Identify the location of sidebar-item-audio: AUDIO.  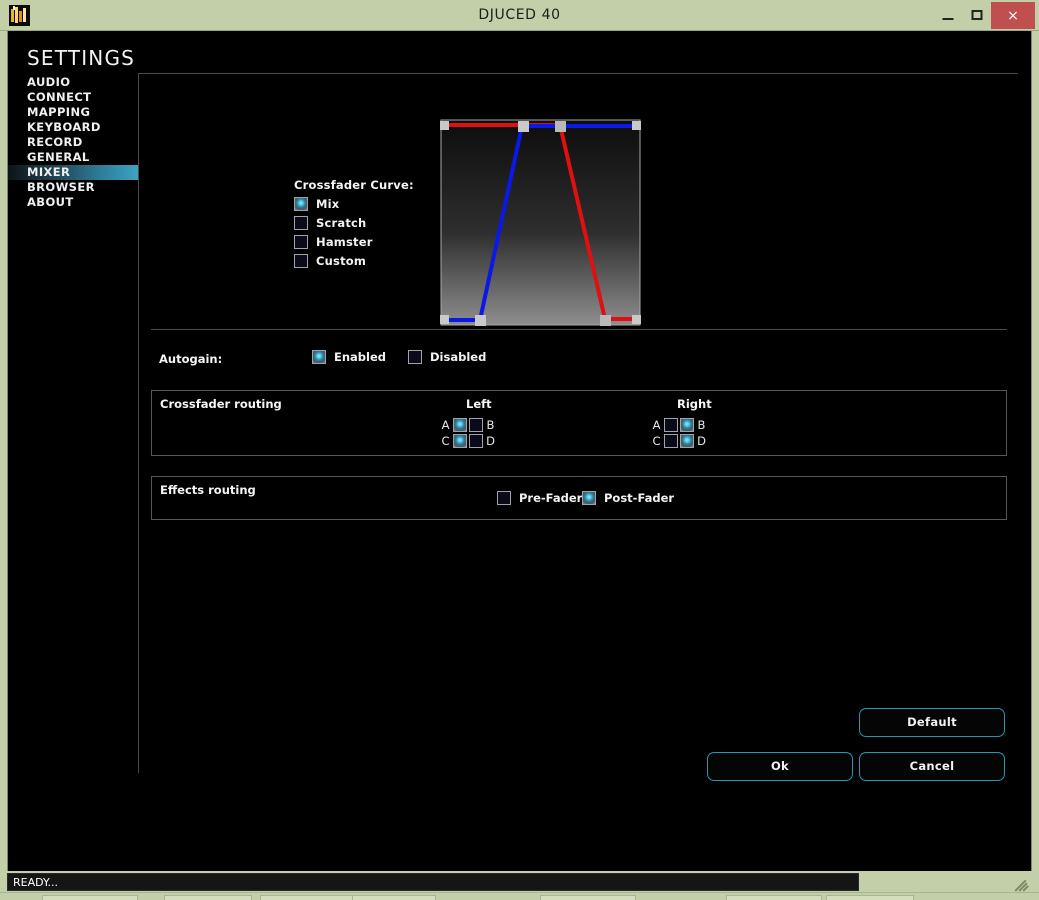
(73, 82).